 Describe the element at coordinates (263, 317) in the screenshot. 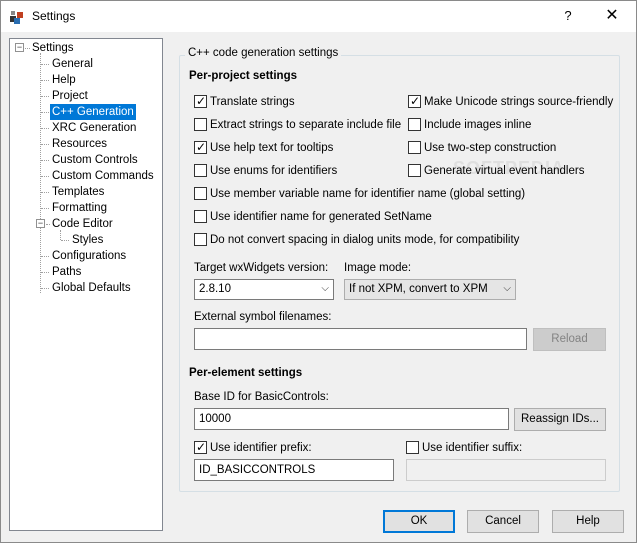

I see `external-symbols-label: External symbol filenames:` at that location.